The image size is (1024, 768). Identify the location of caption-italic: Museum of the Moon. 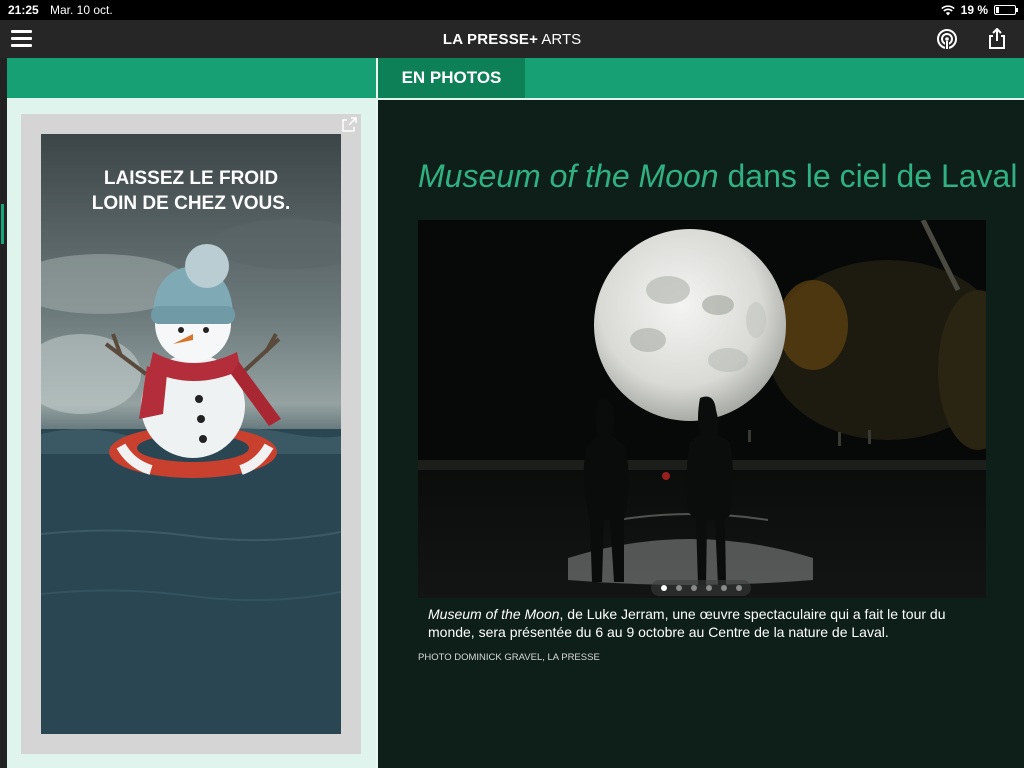
(494, 614).